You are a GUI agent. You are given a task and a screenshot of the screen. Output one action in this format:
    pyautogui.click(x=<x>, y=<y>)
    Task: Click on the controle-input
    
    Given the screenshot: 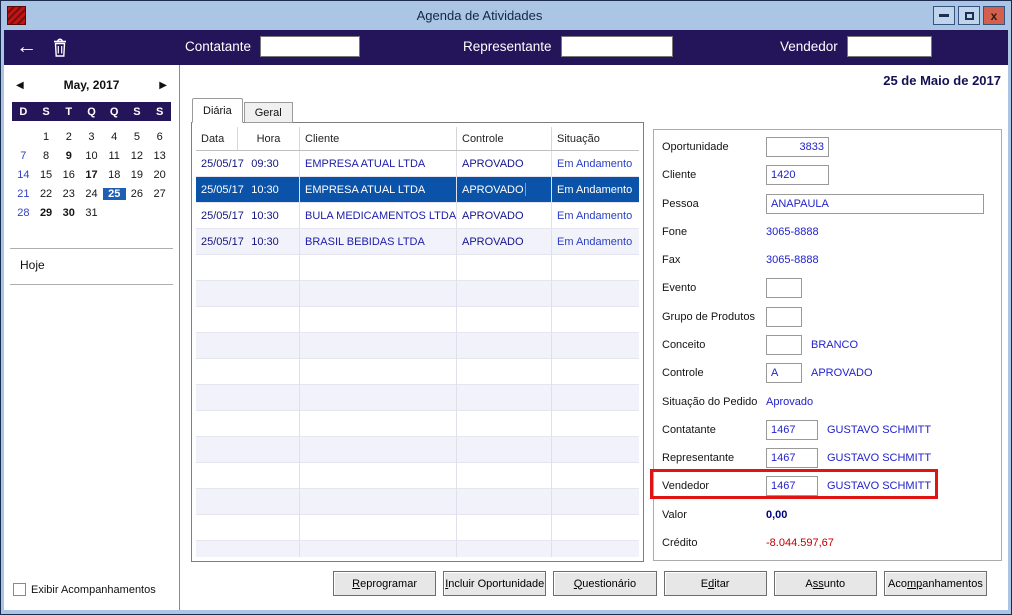 What is the action you would take?
    pyautogui.click(x=784, y=373)
    